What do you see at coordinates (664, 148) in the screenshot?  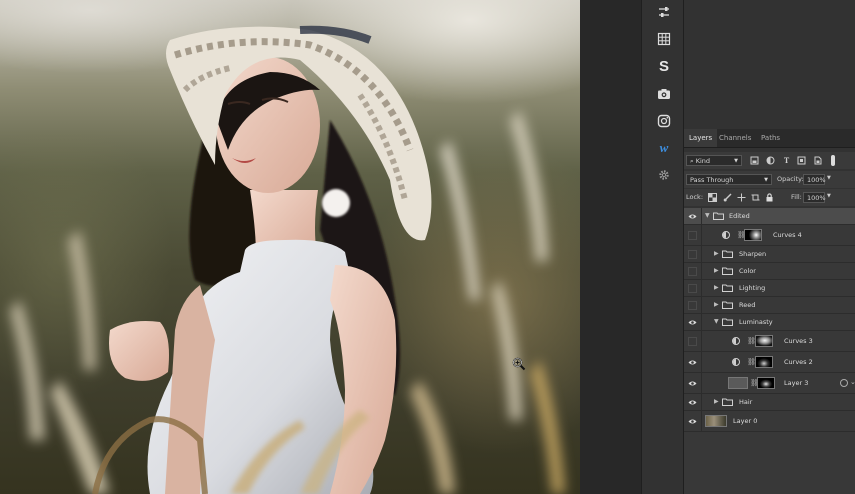 I see `w-logo-icon: w` at bounding box center [664, 148].